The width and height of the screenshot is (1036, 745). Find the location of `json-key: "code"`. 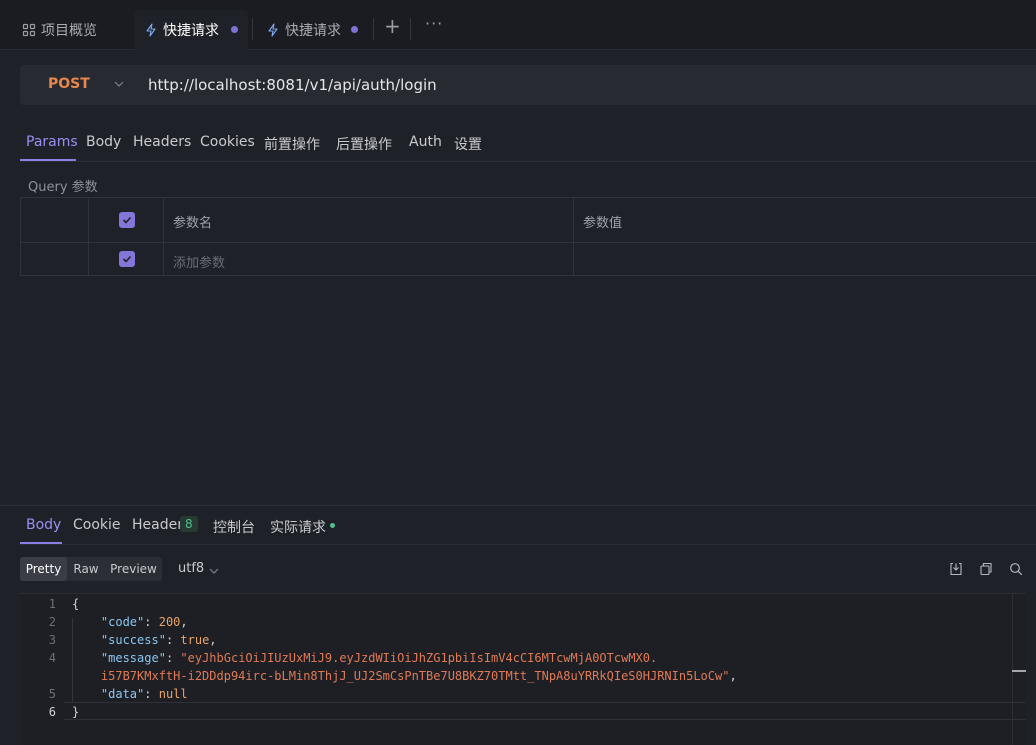

json-key: "code" is located at coordinates (122, 622).